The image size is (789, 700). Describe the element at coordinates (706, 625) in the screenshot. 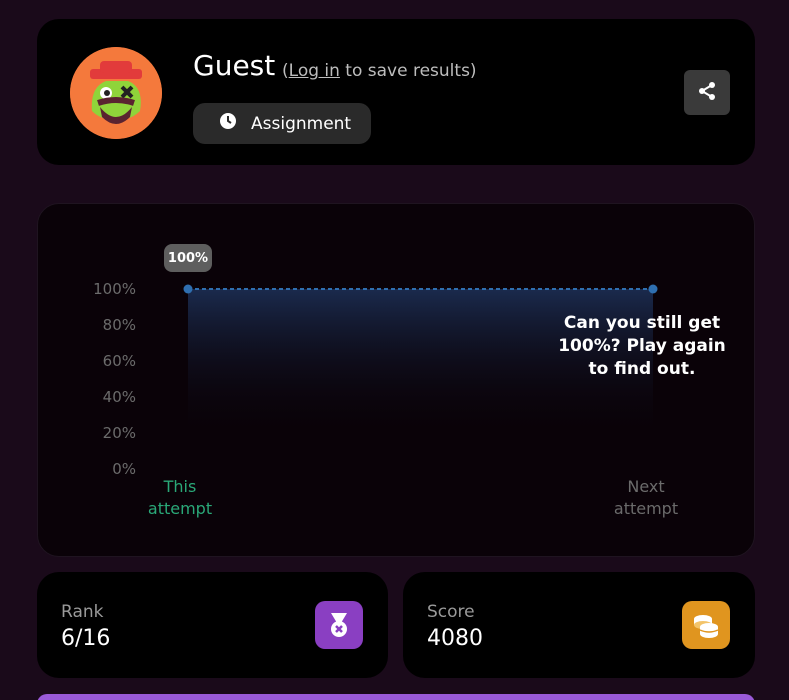

I see `coins-icon` at that location.